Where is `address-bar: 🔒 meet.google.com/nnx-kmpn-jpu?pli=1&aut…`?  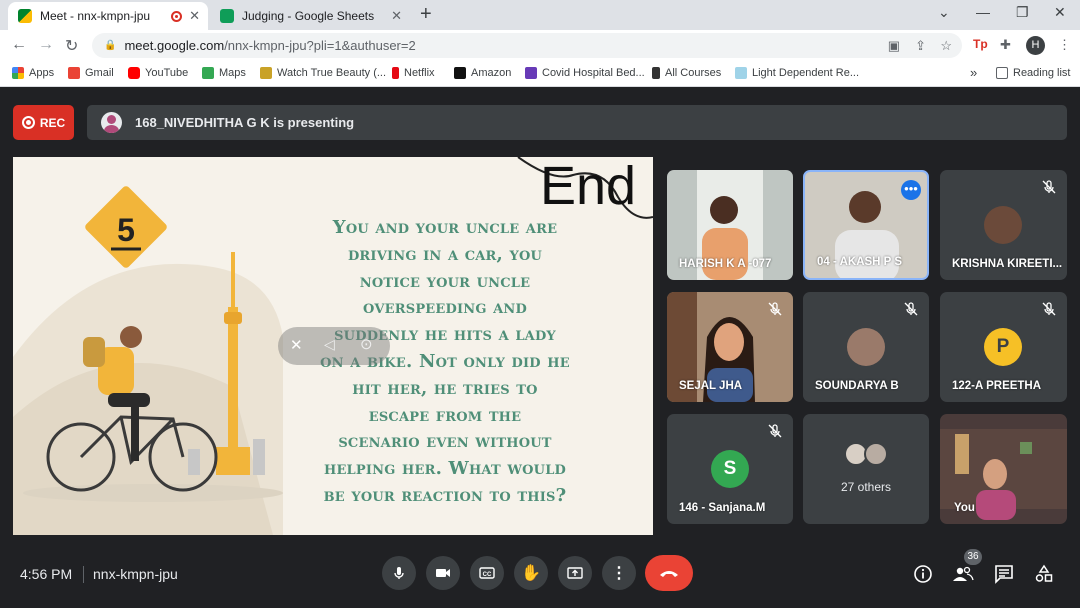
address-bar: 🔒 meet.google.com/nnx-kmpn-jpu?pli=1&aut… is located at coordinates (527, 45).